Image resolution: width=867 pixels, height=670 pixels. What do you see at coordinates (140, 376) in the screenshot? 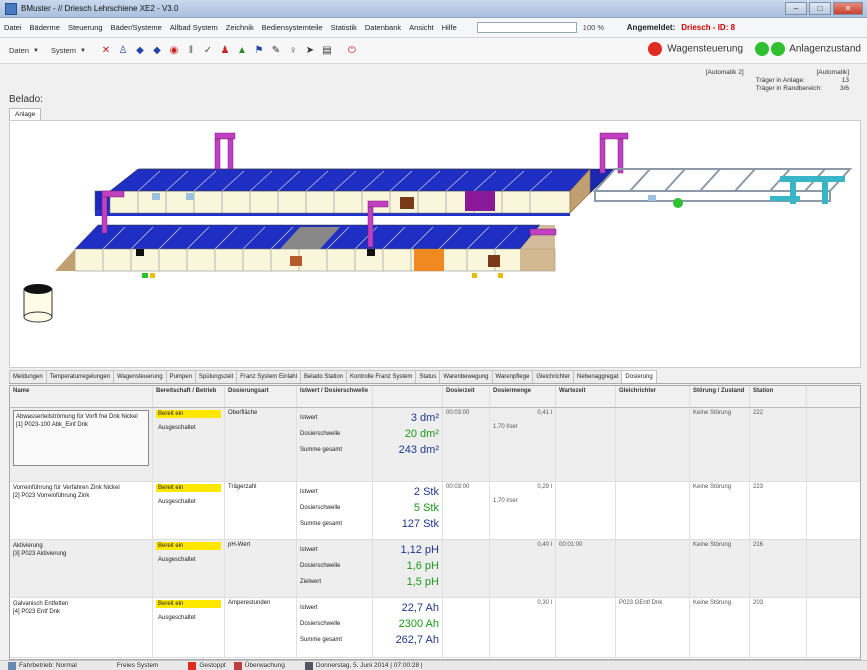
I see `tab-wagensteuerung: Wagensteuerung` at bounding box center [140, 376].